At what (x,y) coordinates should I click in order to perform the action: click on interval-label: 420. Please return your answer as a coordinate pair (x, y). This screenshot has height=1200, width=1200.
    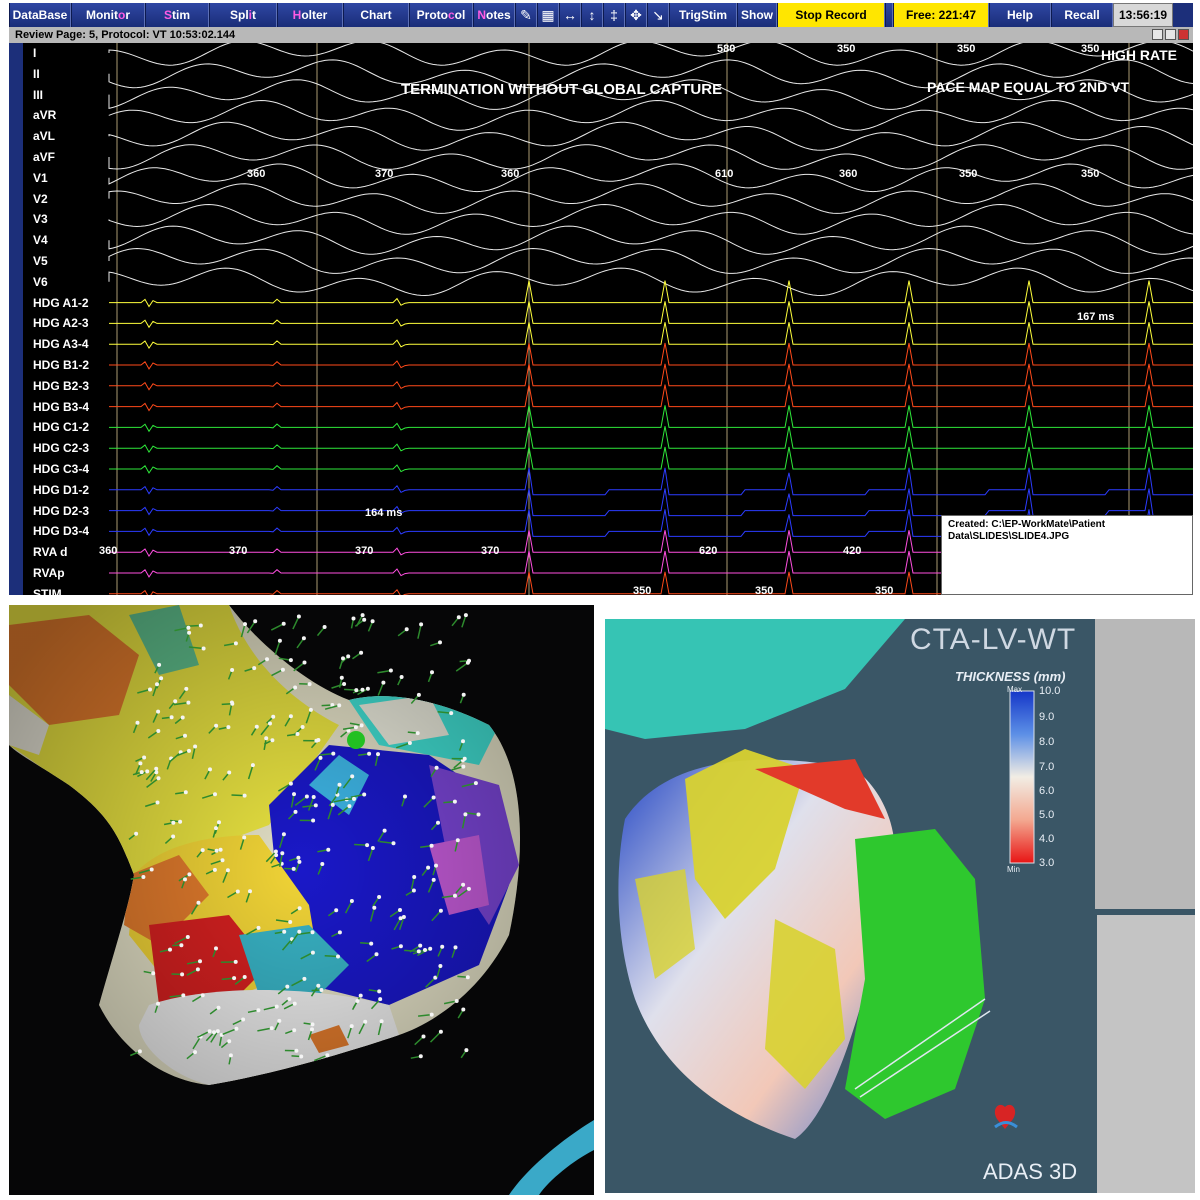
    Looking at the image, I should click on (852, 551).